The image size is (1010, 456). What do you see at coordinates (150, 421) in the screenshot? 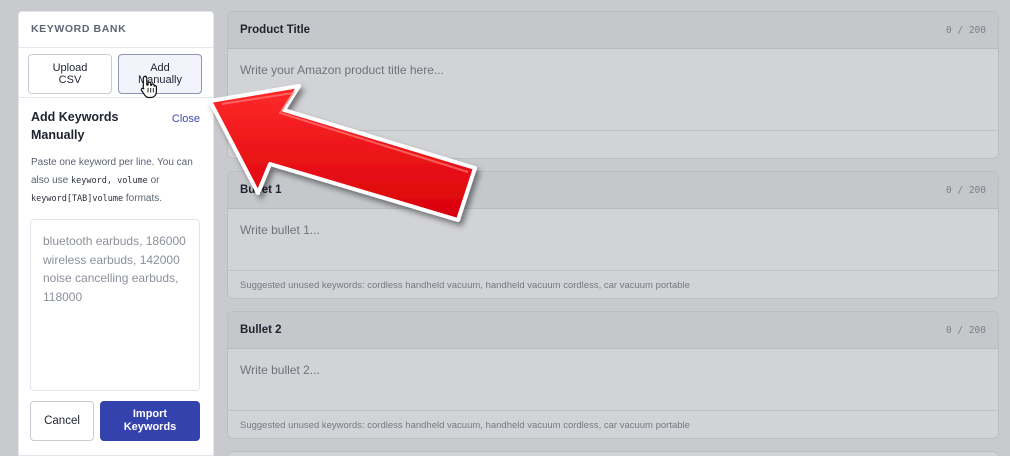
I see `import-keywords-button: Import Keywords` at bounding box center [150, 421].